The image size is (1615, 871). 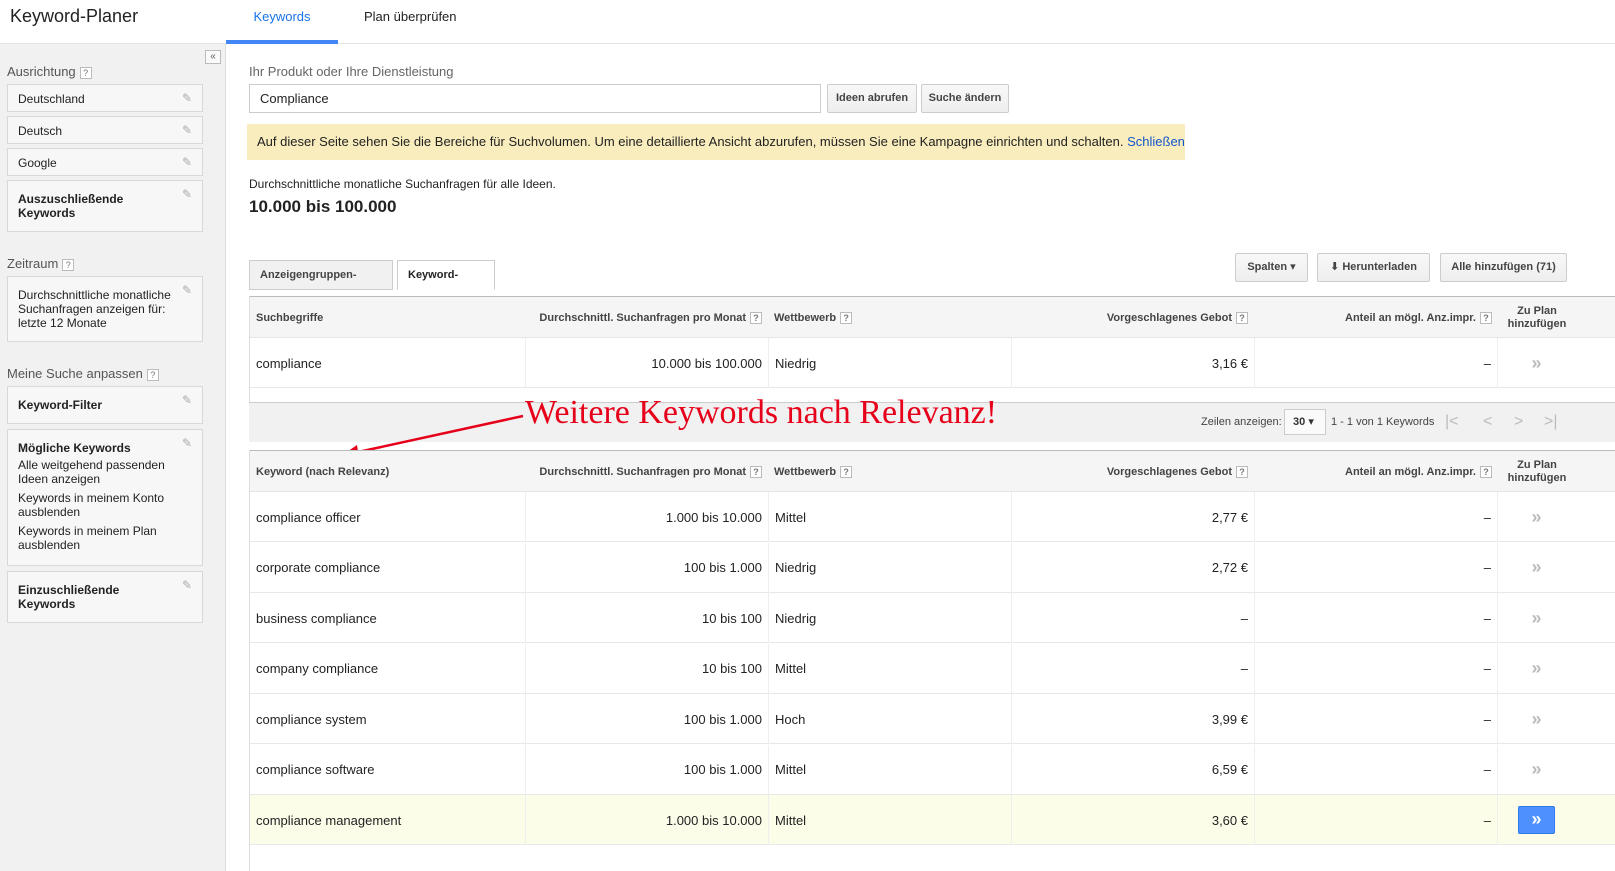 What do you see at coordinates (316, 618) in the screenshot?
I see `cell-term: business compliance` at bounding box center [316, 618].